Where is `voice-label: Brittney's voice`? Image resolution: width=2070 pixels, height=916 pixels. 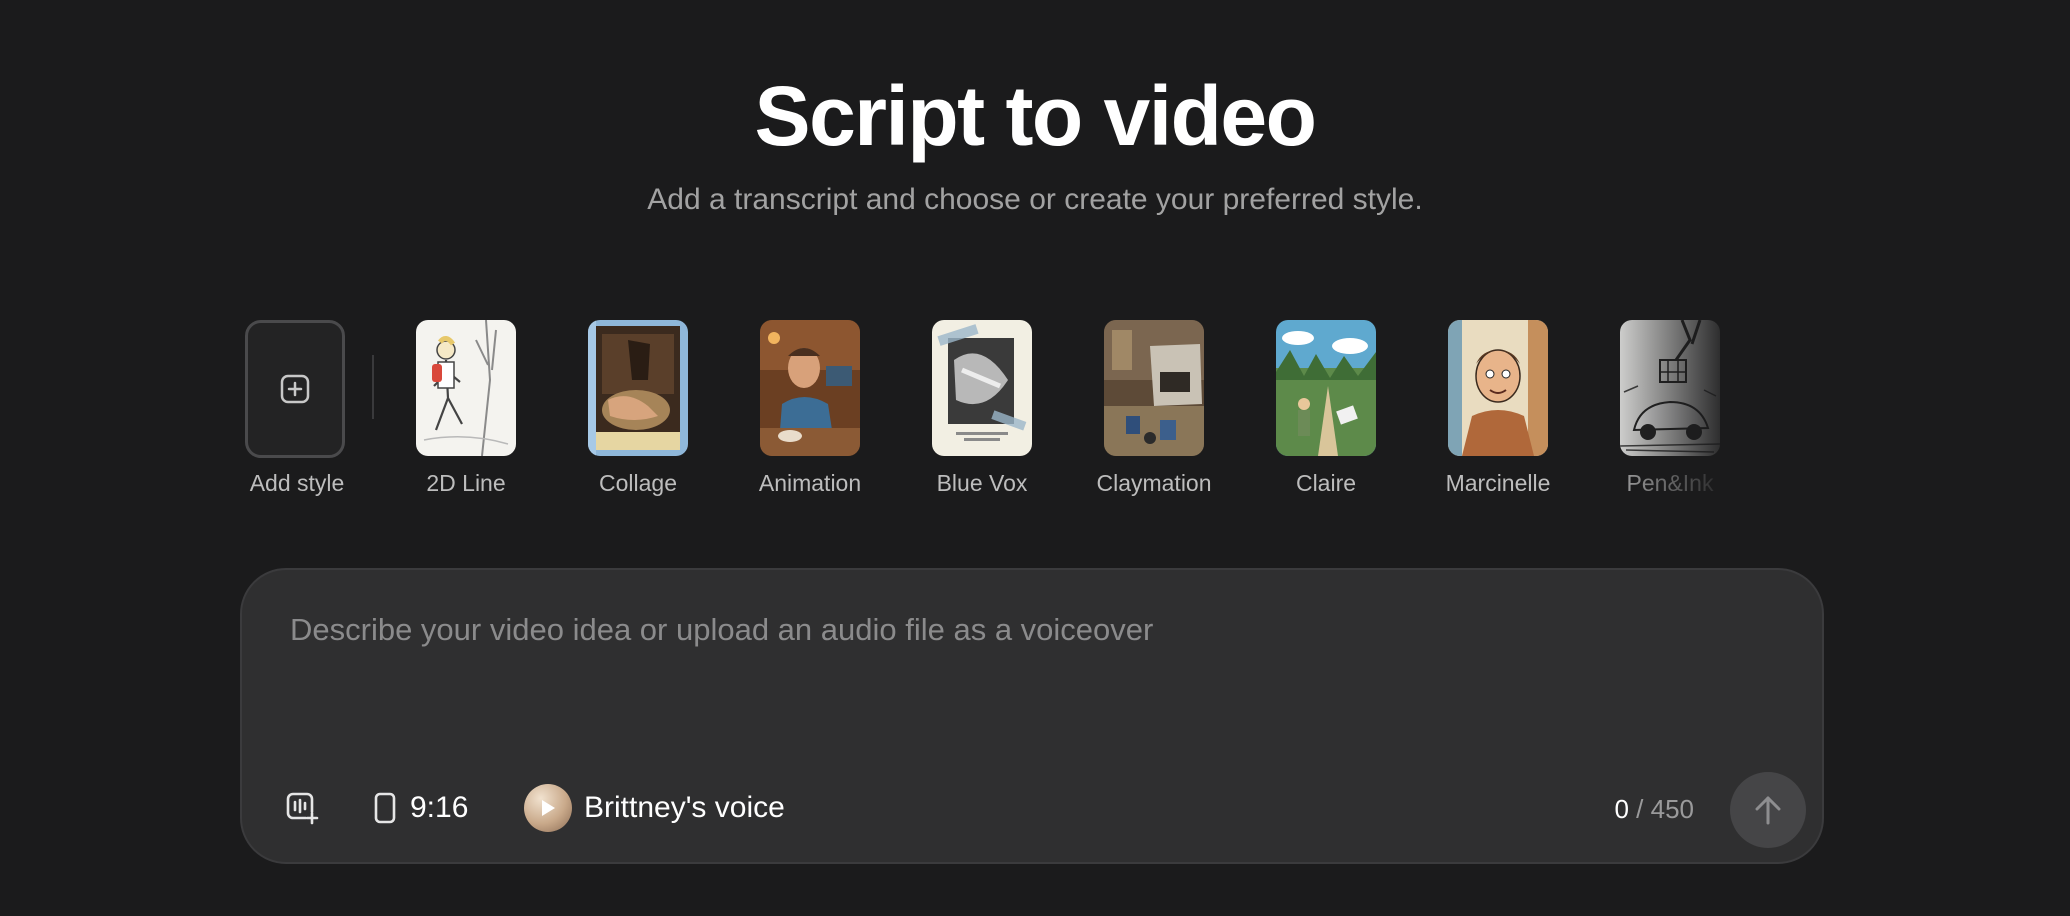
voice-label: Brittney's voice is located at coordinates (684, 807).